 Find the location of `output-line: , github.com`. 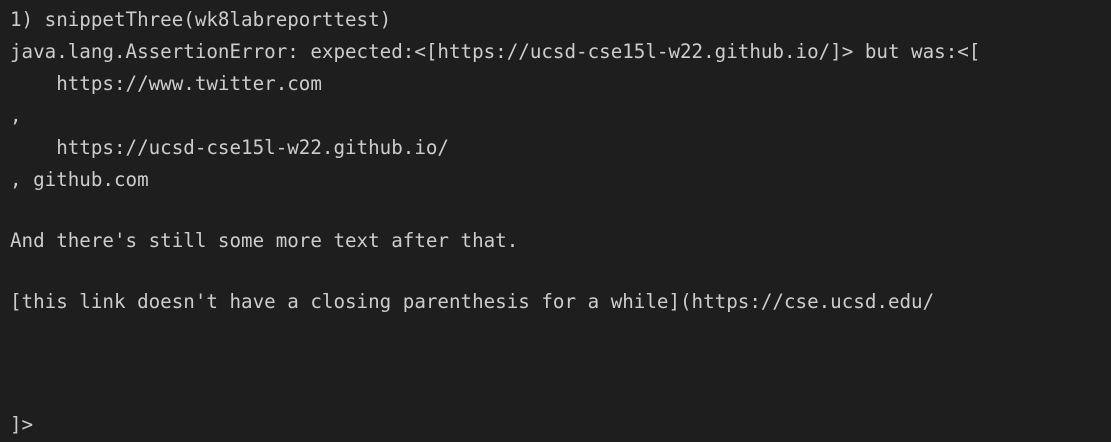

output-line: , github.com is located at coordinates (79, 179).